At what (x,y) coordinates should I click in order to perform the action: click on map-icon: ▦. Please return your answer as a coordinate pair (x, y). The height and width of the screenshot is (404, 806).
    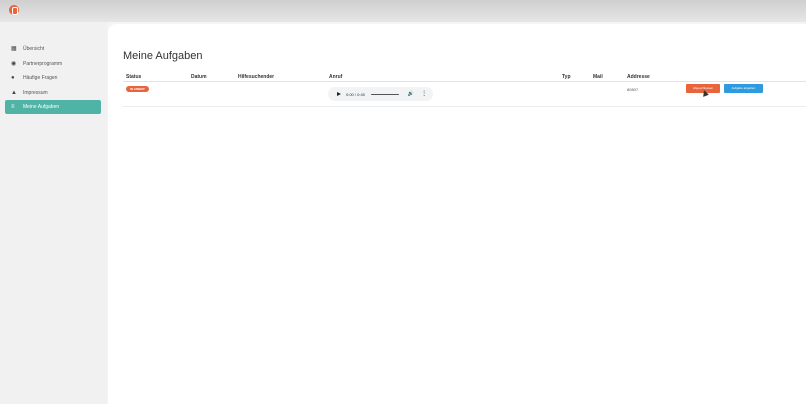
    Looking at the image, I should click on (14, 48).